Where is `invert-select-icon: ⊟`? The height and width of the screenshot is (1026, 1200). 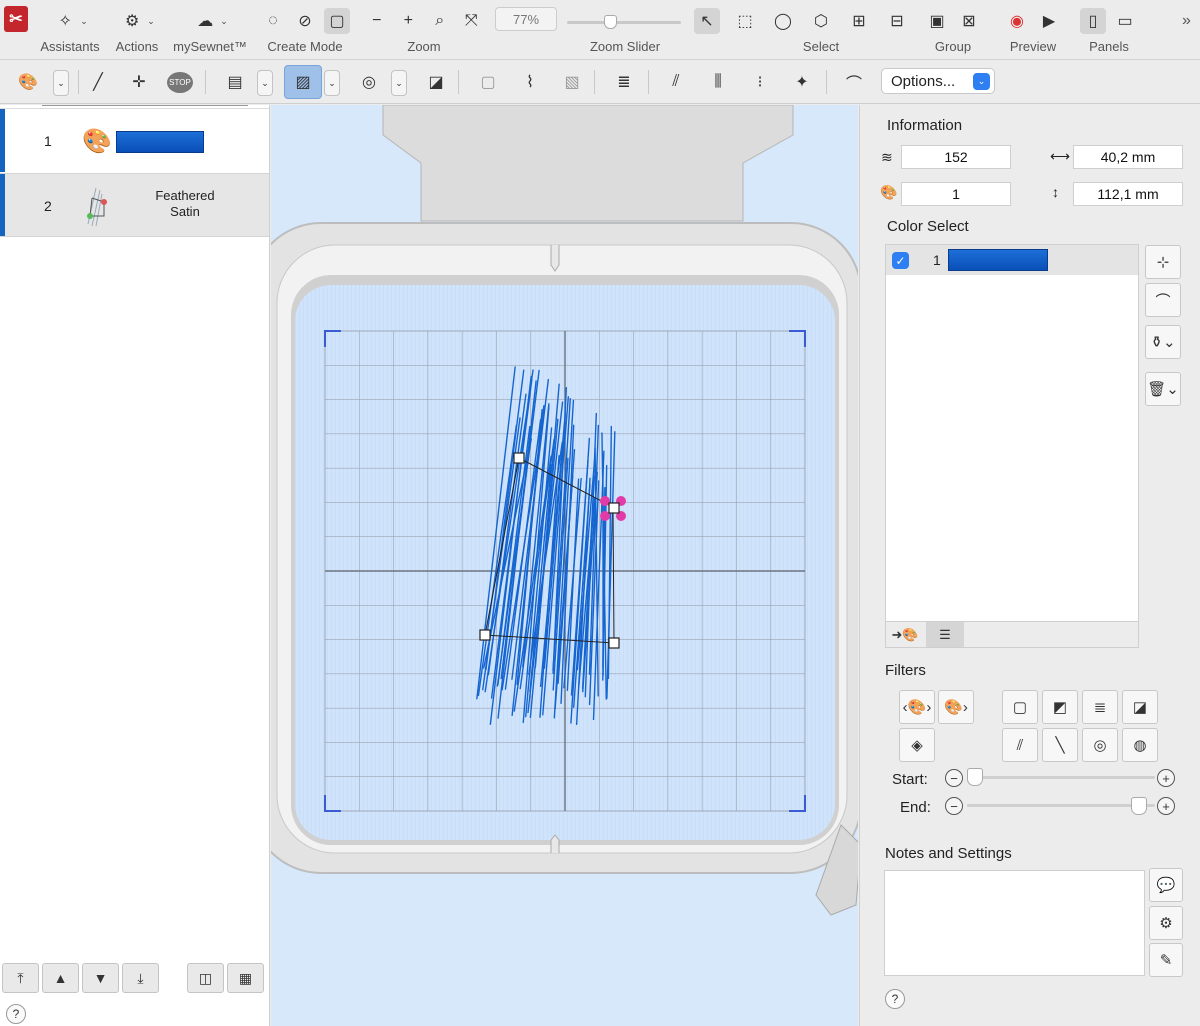
invert-select-icon: ⊟ is located at coordinates (897, 21).